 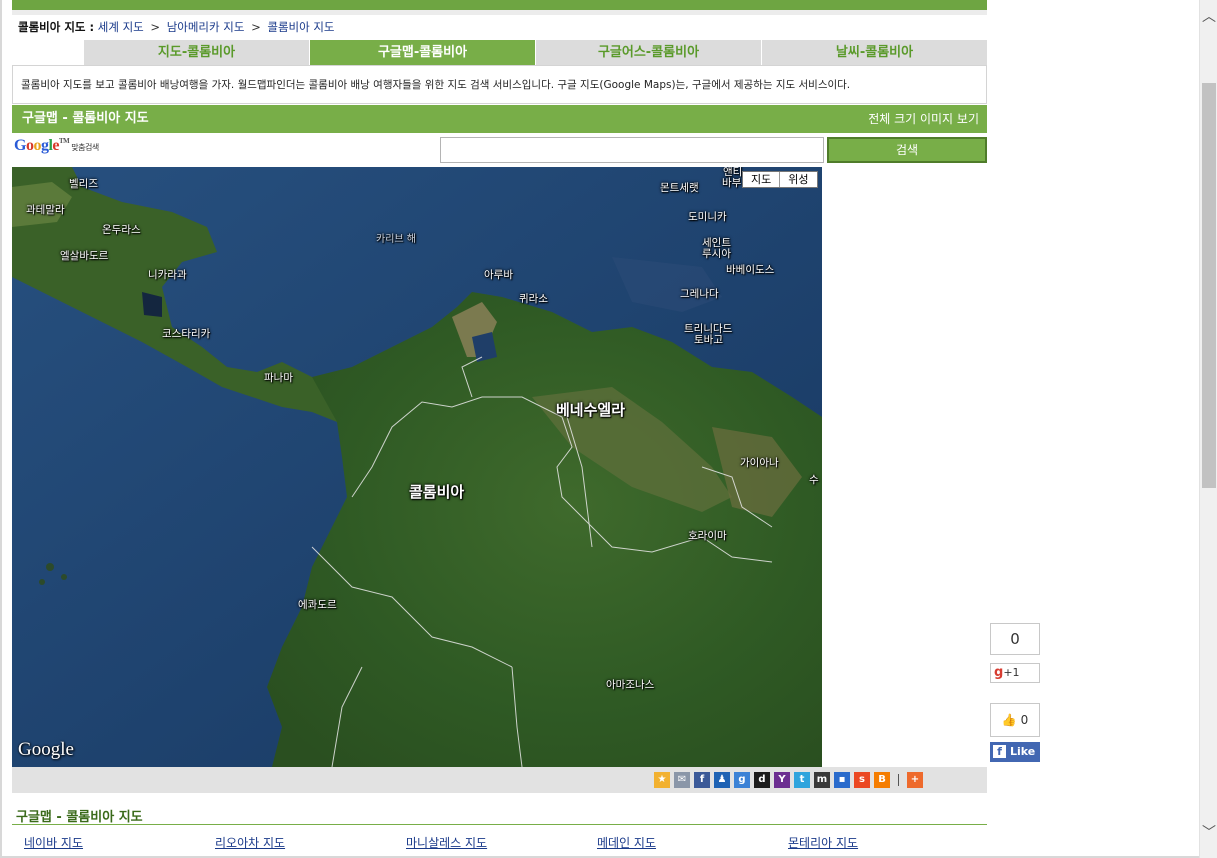 I want to click on vertical-scrollbar: ︿ ﹀, so click(x=1208, y=429).